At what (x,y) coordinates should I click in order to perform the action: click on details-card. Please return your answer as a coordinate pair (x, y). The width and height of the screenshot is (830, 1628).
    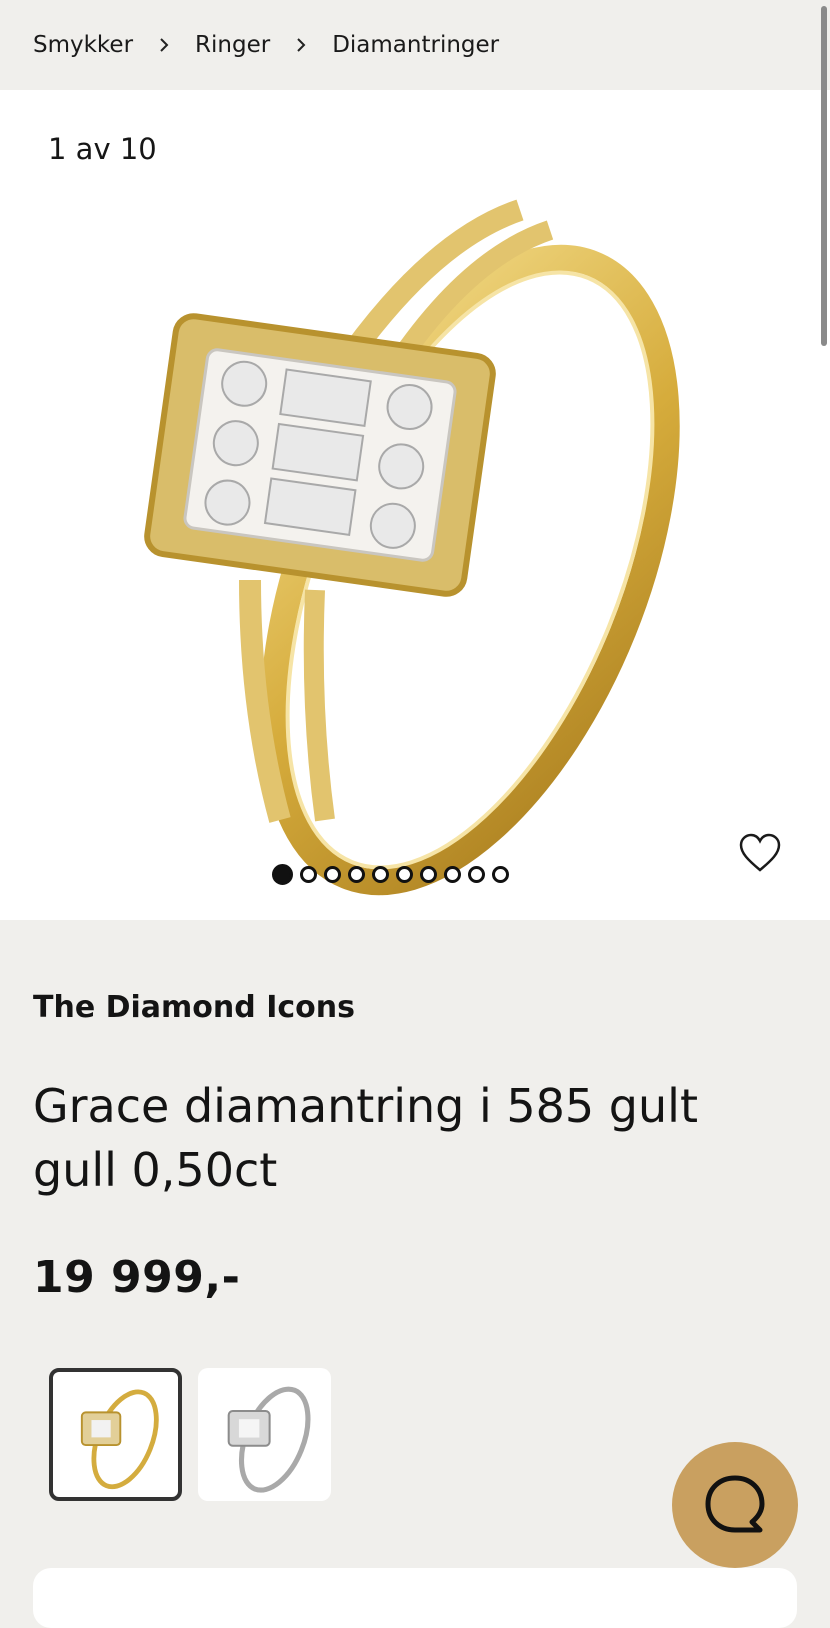
    Looking at the image, I should click on (415, 1598).